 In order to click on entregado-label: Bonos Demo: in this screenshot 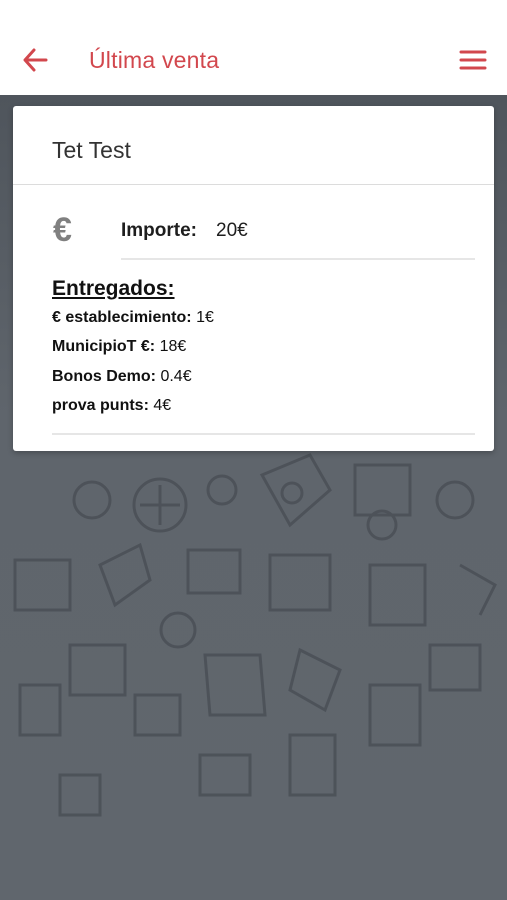, I will do `click(104, 376)`.